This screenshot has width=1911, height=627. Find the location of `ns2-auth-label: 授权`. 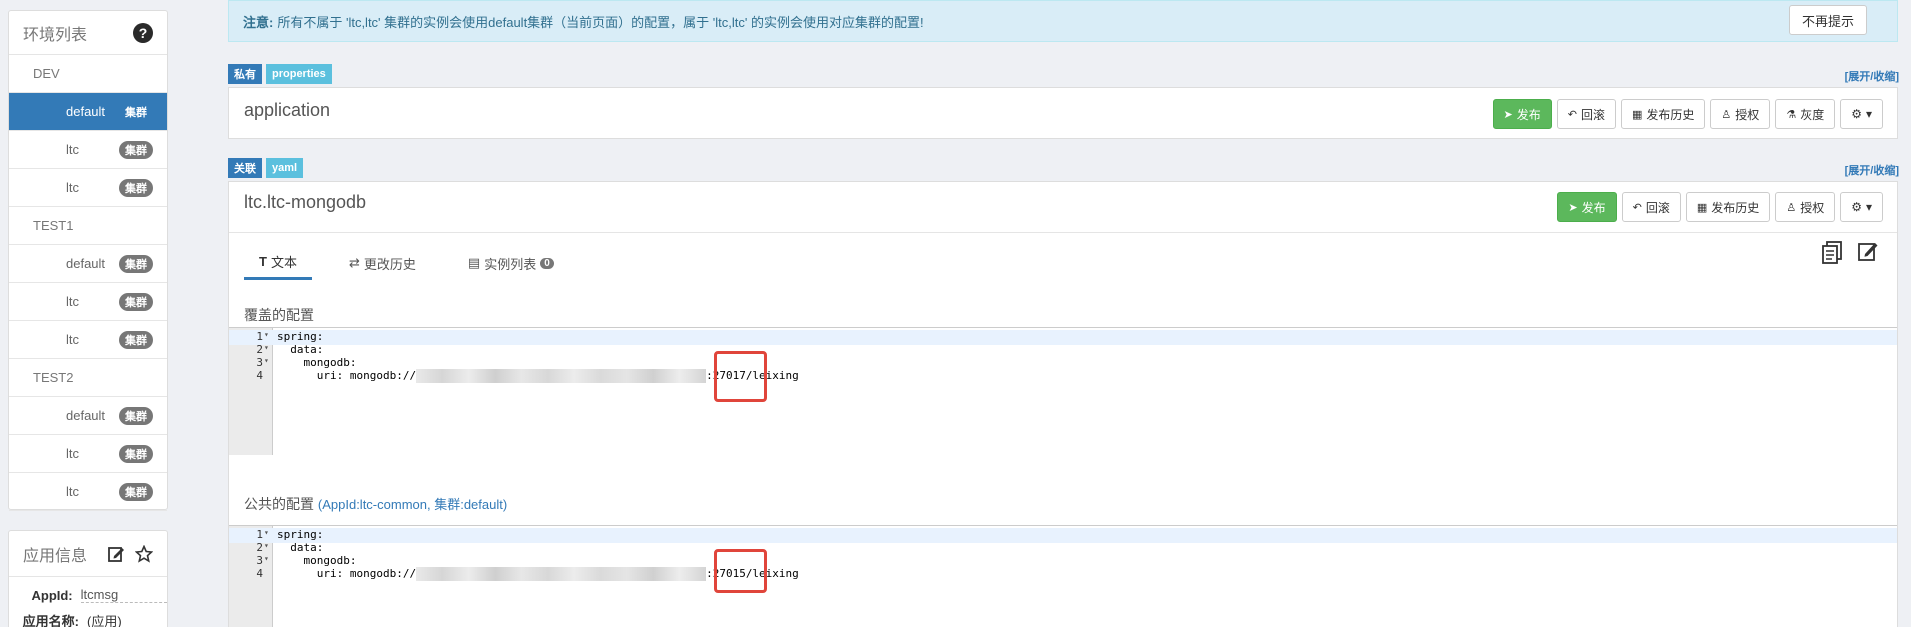

ns2-auth-label: 授权 is located at coordinates (1812, 207).